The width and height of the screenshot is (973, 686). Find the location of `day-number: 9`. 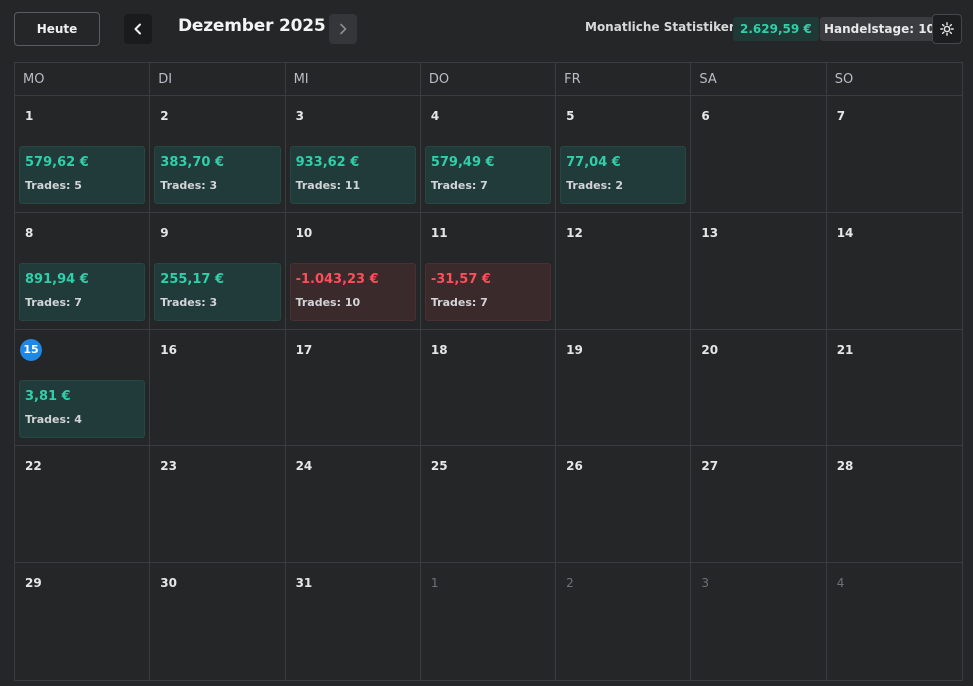

day-number: 9 is located at coordinates (164, 232).